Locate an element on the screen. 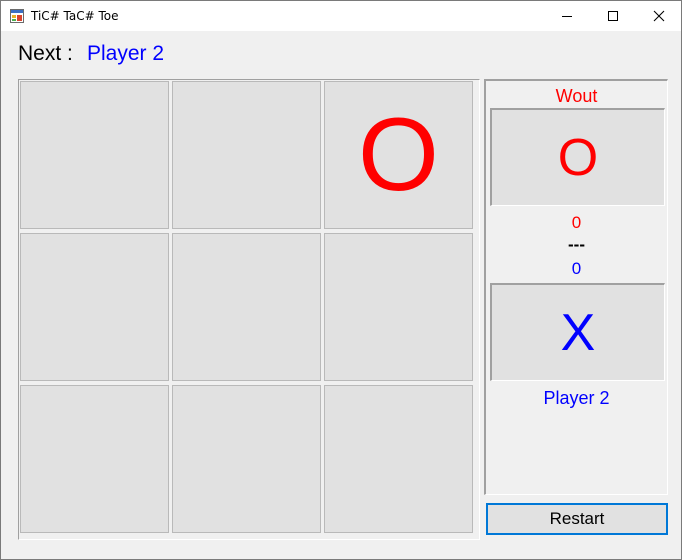  maximize-button is located at coordinates (613, 16).